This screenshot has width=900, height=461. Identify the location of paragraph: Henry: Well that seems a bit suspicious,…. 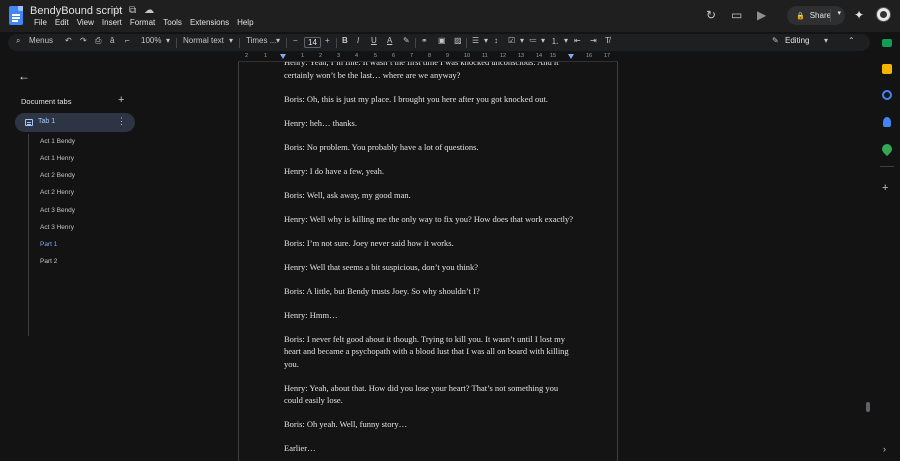
(430, 267).